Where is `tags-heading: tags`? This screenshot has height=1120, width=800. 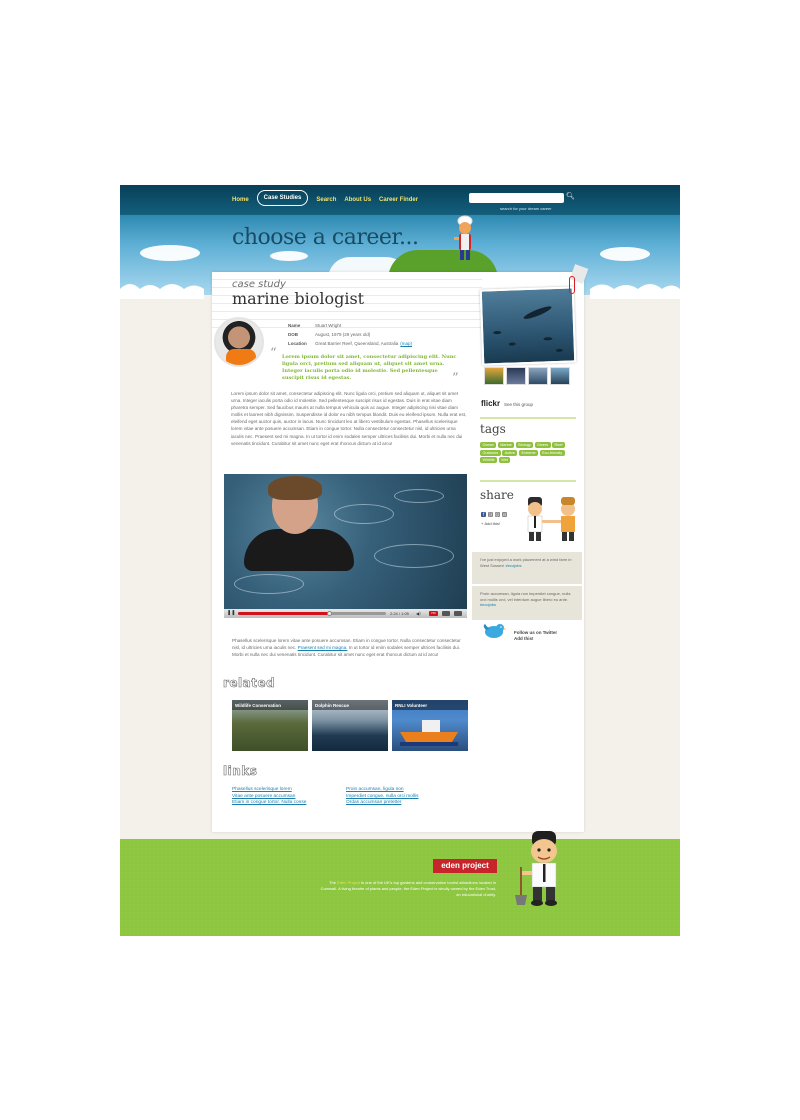 tags-heading: tags is located at coordinates (493, 429).